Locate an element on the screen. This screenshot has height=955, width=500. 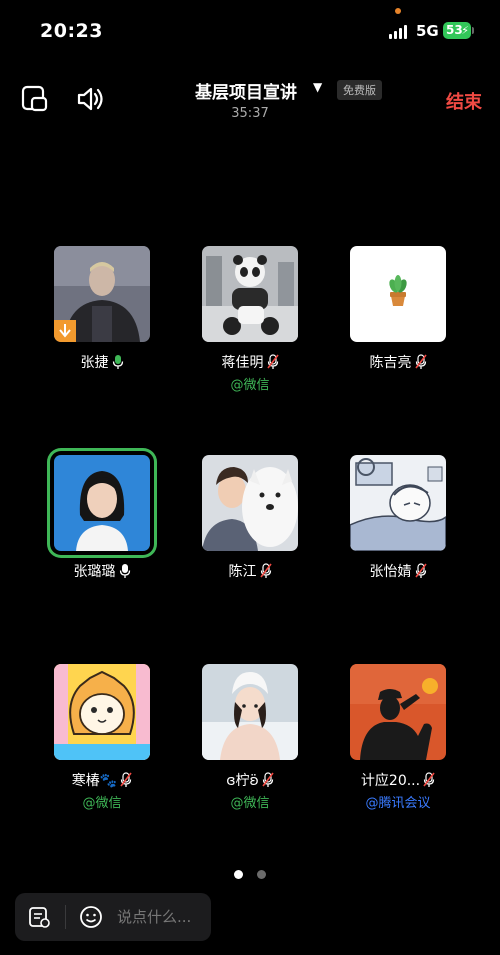
battery-icon: 53 ⚡ is located at coordinates (457, 30).